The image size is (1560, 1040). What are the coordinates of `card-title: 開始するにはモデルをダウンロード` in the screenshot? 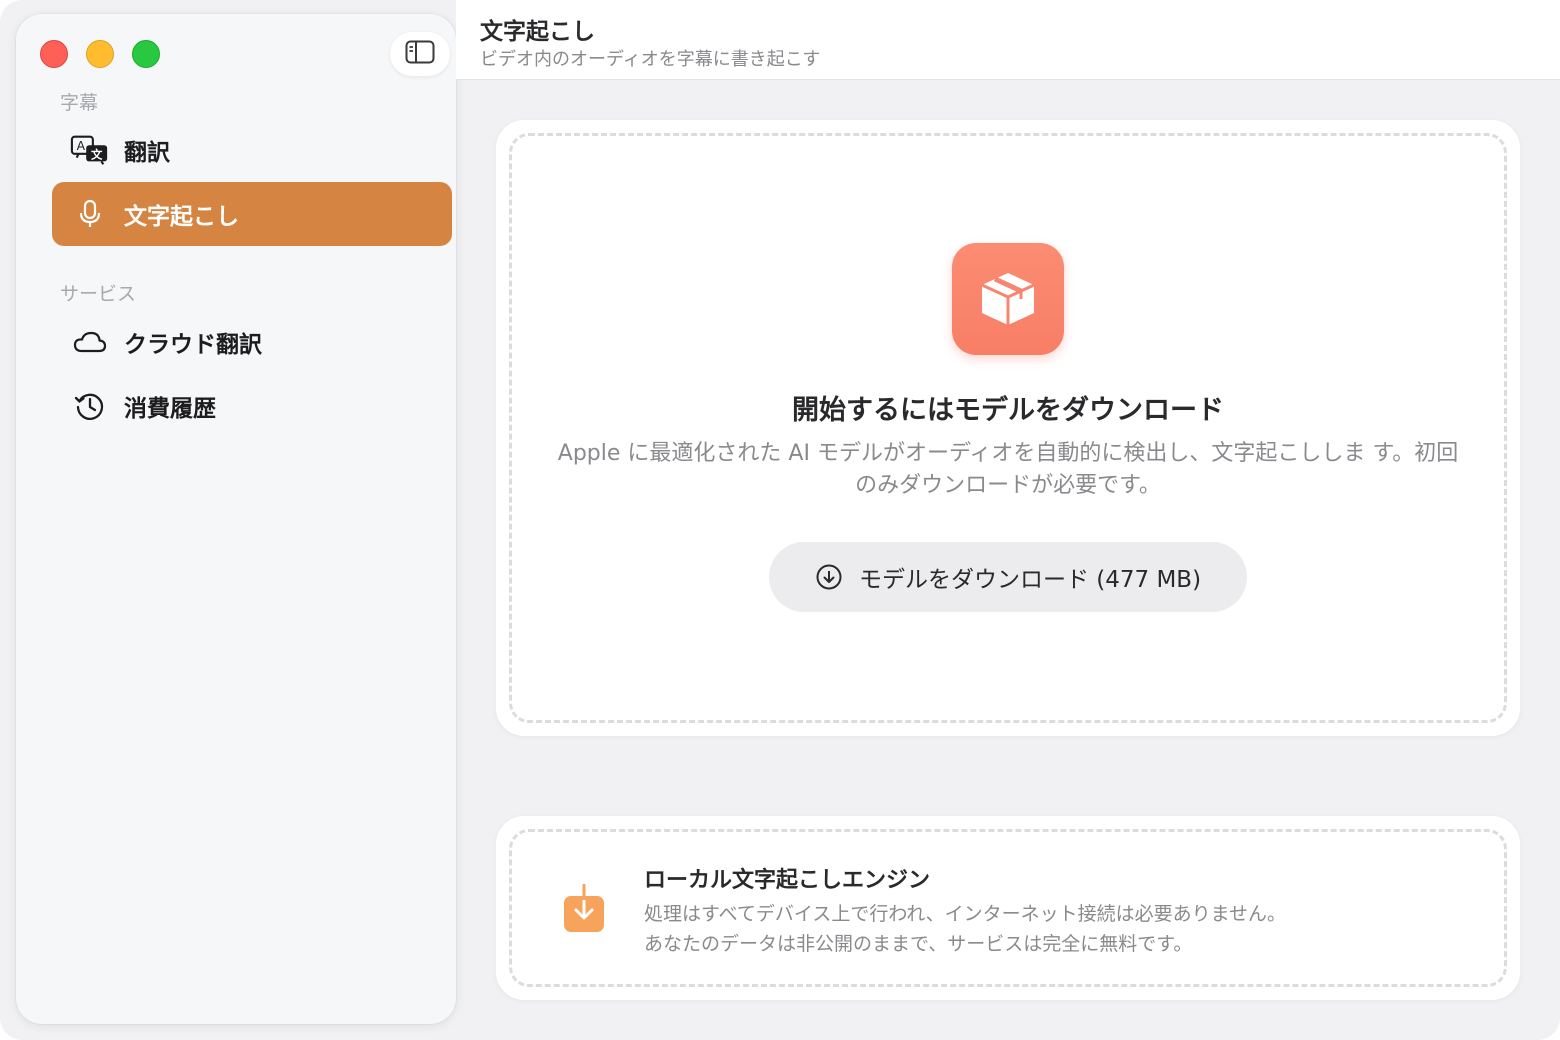 It's located at (1008, 410).